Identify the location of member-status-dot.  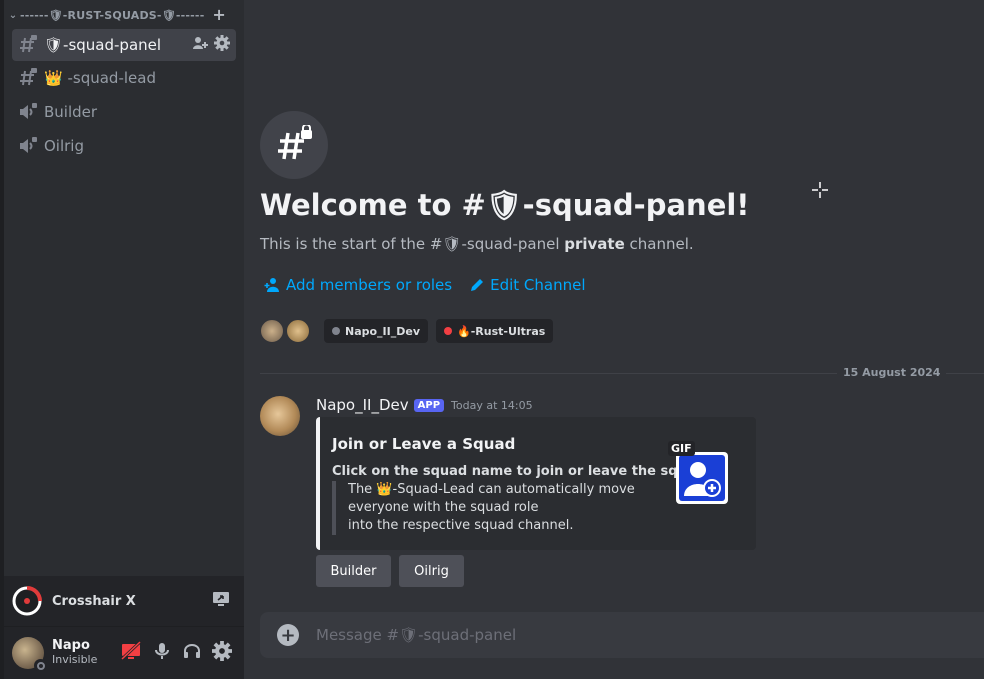
(336, 331).